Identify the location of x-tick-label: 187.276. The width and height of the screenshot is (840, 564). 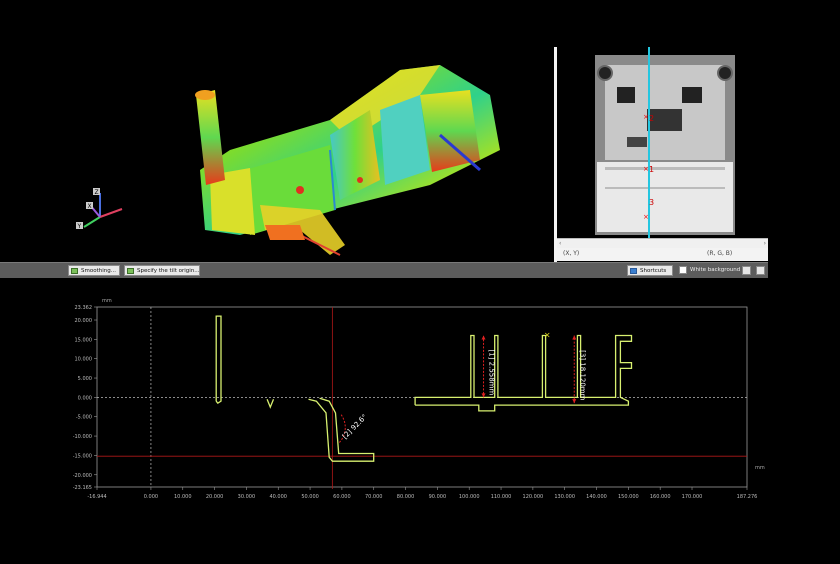
(747, 497).